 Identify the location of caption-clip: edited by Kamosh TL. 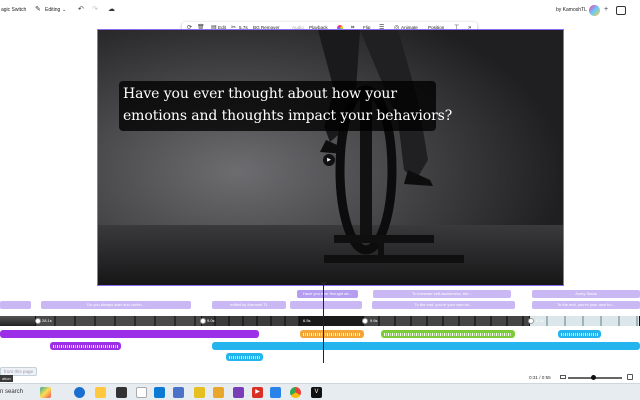
(249, 305).